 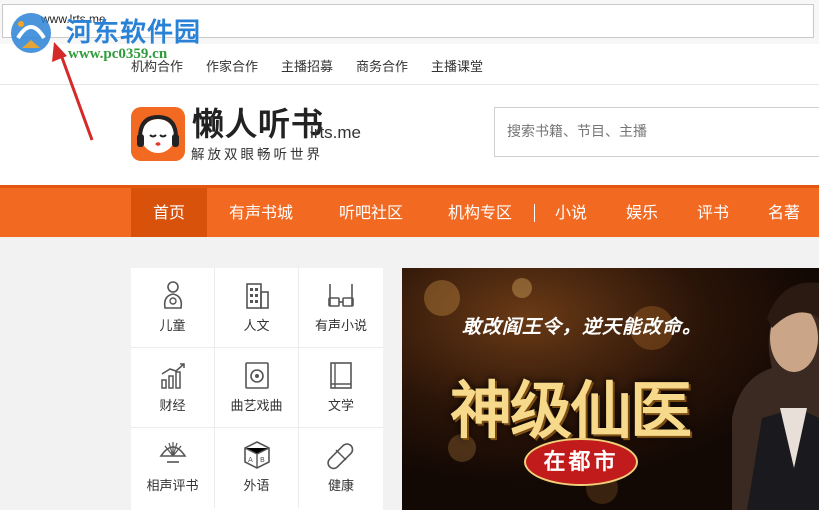 What do you see at coordinates (261, 212) in the screenshot?
I see `nav-audio-books: 有声书城` at bounding box center [261, 212].